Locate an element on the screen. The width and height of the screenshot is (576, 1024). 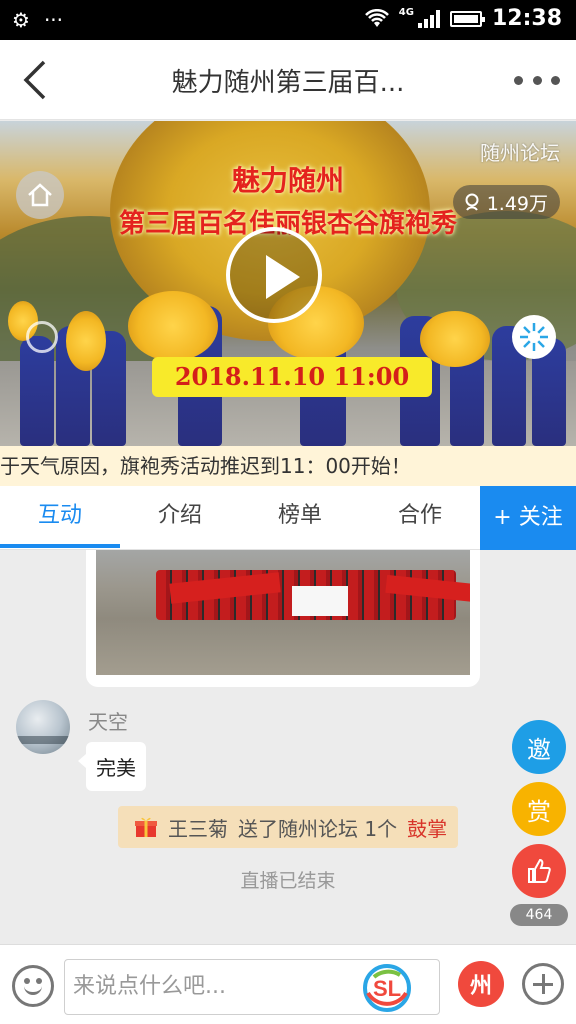
tab-ranking: 榜单 is located at coordinates (300, 517).